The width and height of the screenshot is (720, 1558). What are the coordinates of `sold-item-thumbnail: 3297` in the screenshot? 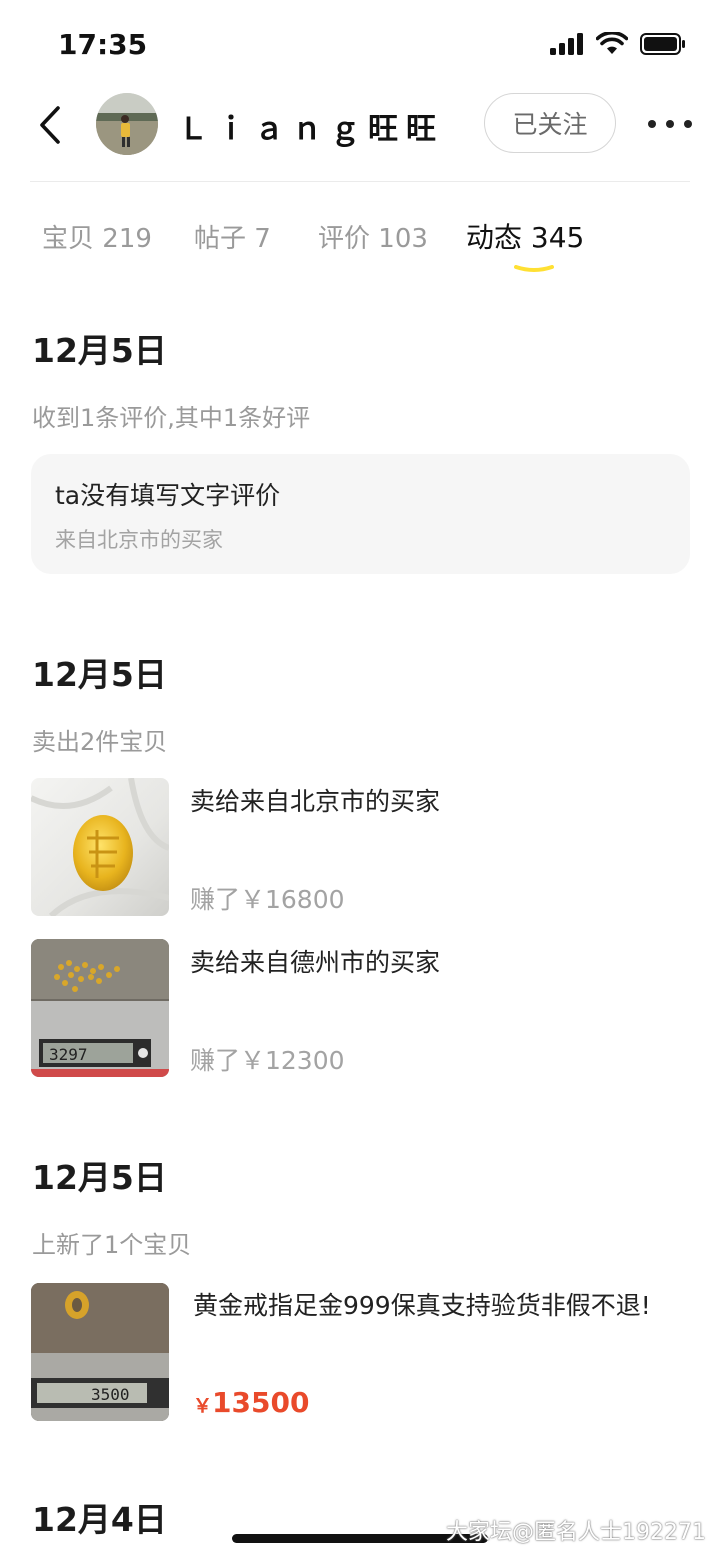 It's located at (100, 1008).